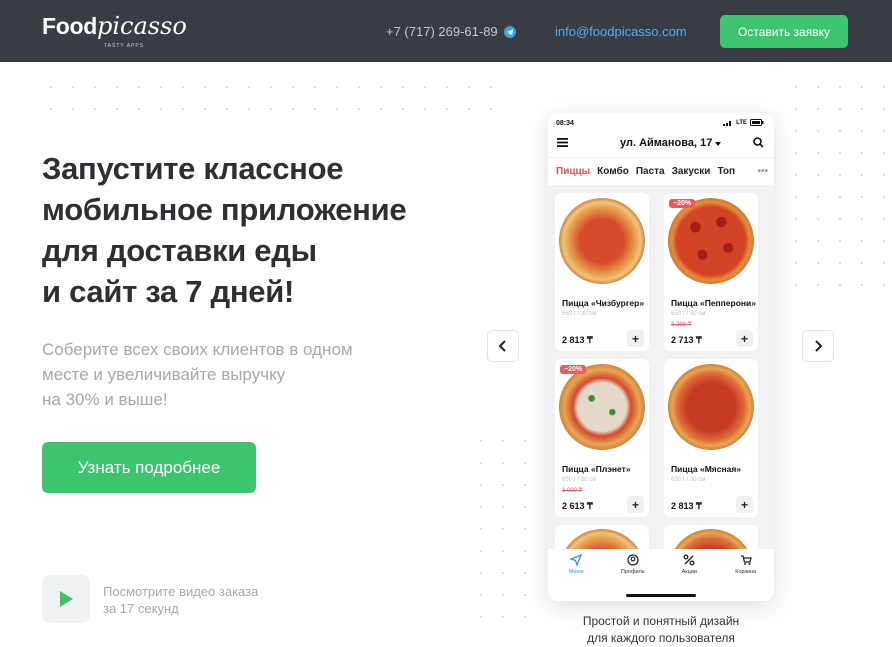 This screenshot has height=647, width=892. I want to click on cart-icon, so click(746, 560).